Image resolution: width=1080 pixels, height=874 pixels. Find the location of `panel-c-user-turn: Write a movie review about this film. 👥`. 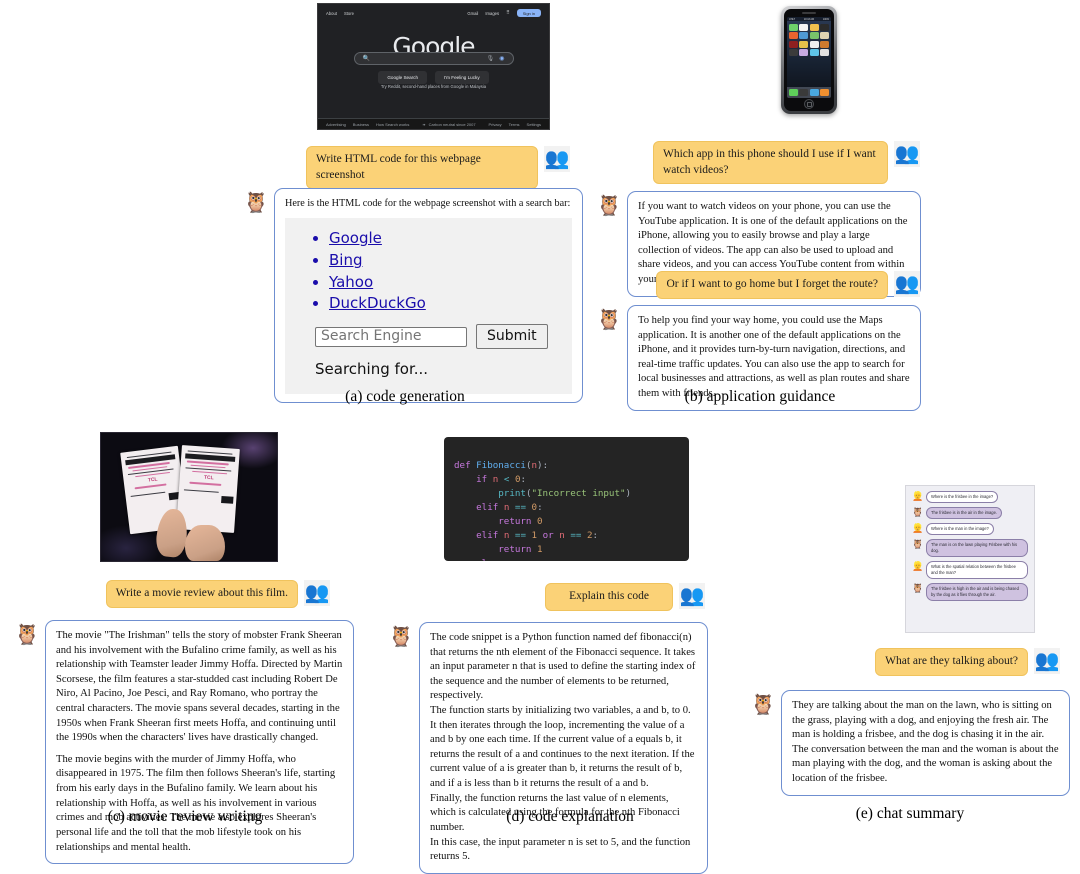

panel-c-user-turn: Write a movie review about this film. 👥 is located at coordinates (195, 594).